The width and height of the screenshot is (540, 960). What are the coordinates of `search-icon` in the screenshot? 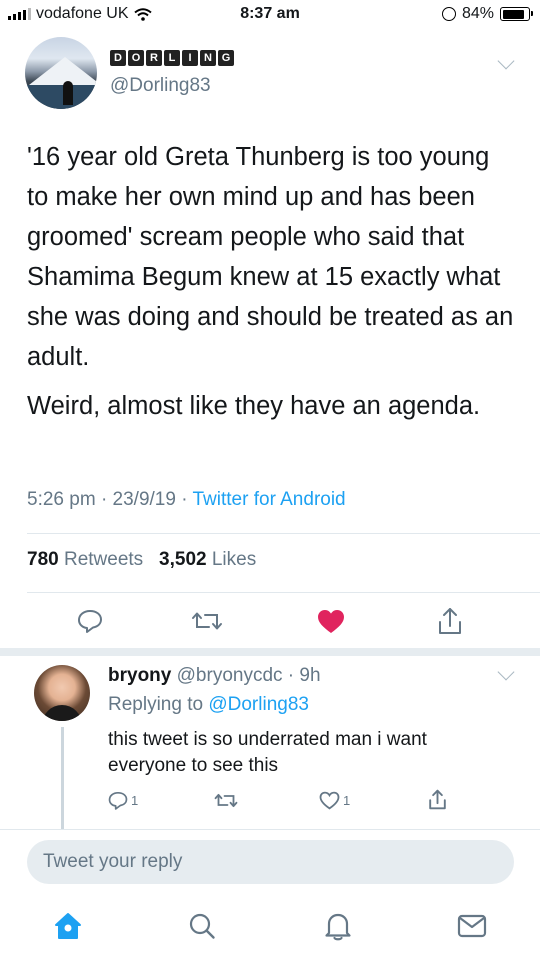 It's located at (202, 926).